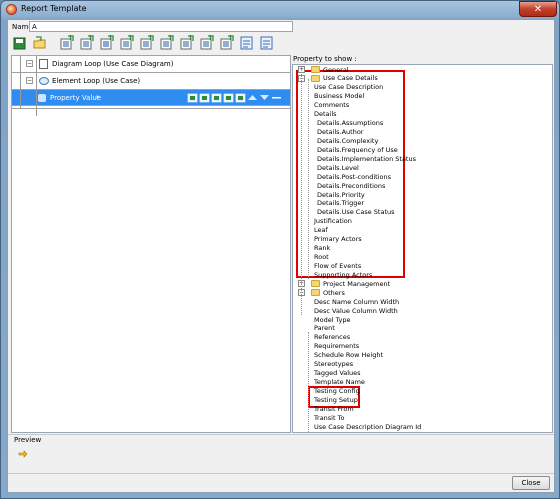  Describe the element at coordinates (366, 159) in the screenshot. I see `tree-item: Details.Implementation Status` at that location.